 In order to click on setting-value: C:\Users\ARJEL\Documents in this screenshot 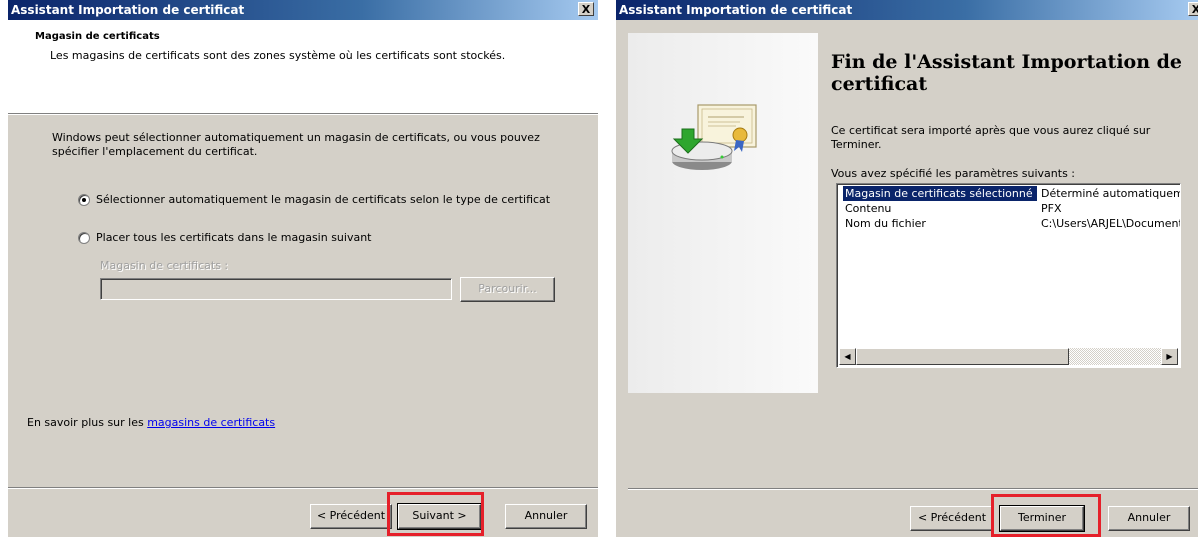, I will do `click(1111, 223)`.